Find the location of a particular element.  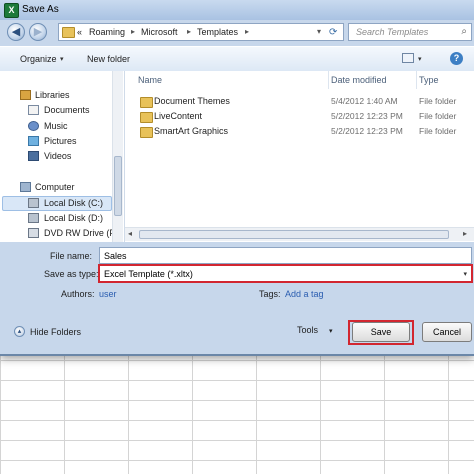

chevron-down-icon: ▾ is located at coordinates (465, 274).